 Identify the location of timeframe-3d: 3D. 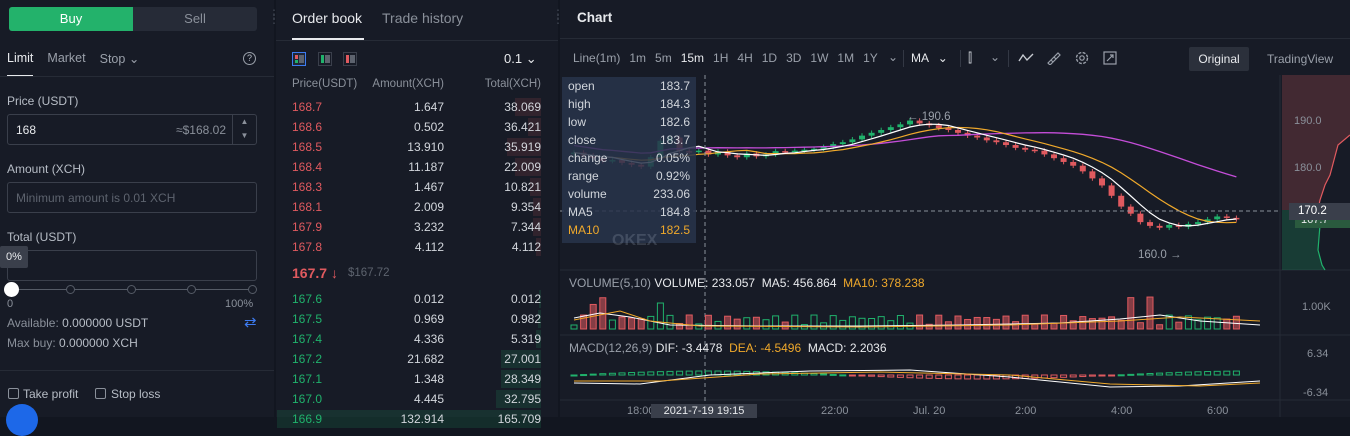
(793, 59).